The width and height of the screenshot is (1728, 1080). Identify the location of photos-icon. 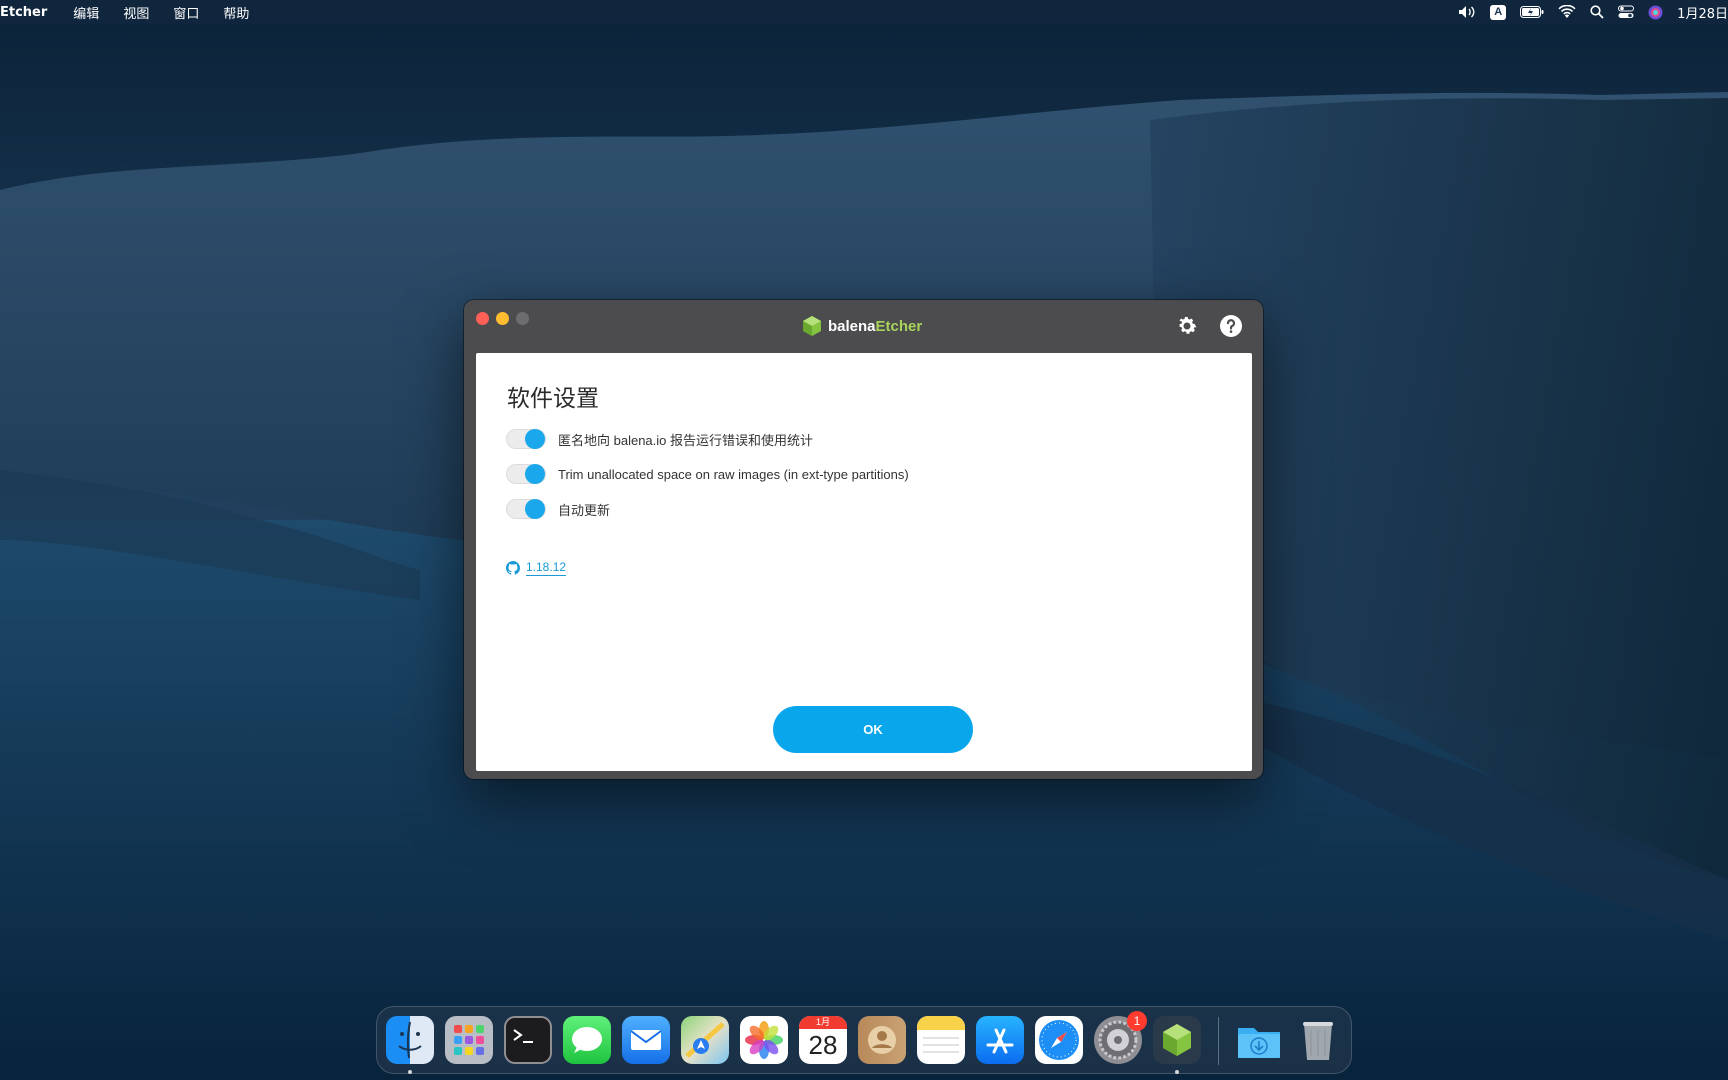
(764, 1040).